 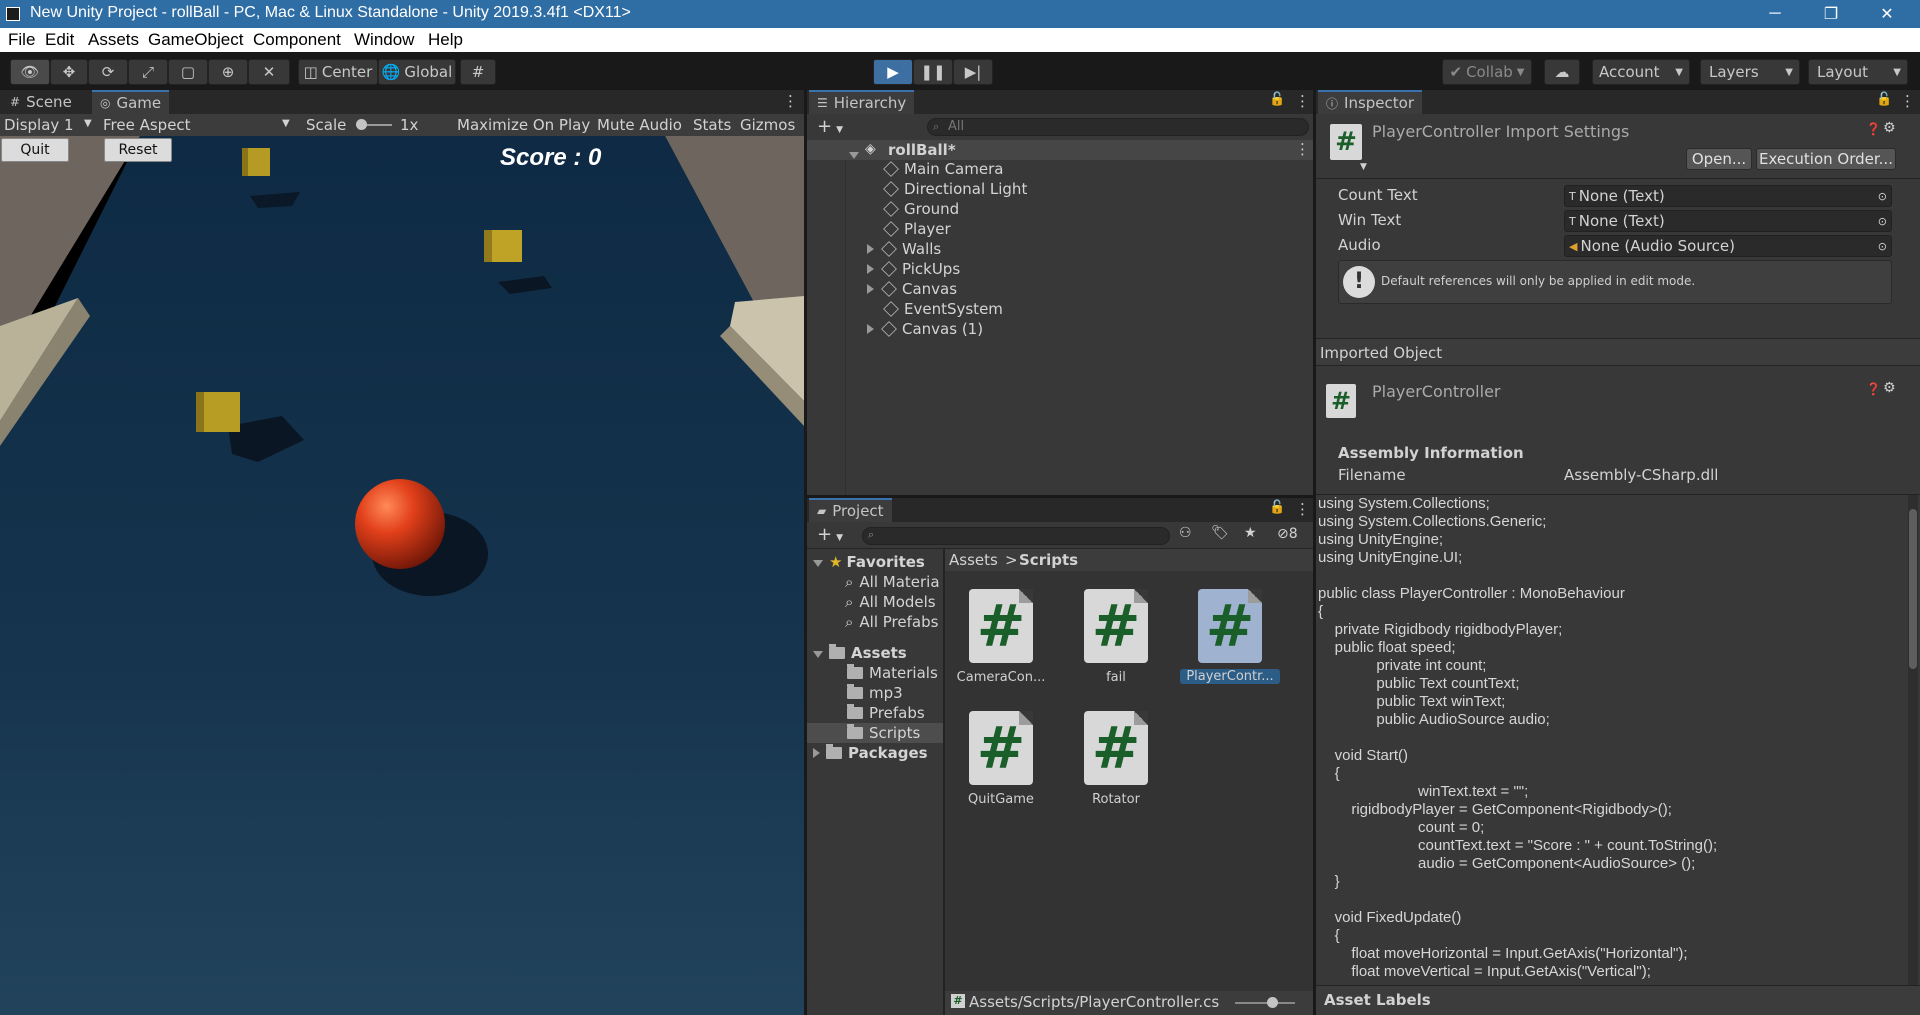 What do you see at coordinates (830, 126) in the screenshot?
I see `add-button: + ▼` at bounding box center [830, 126].